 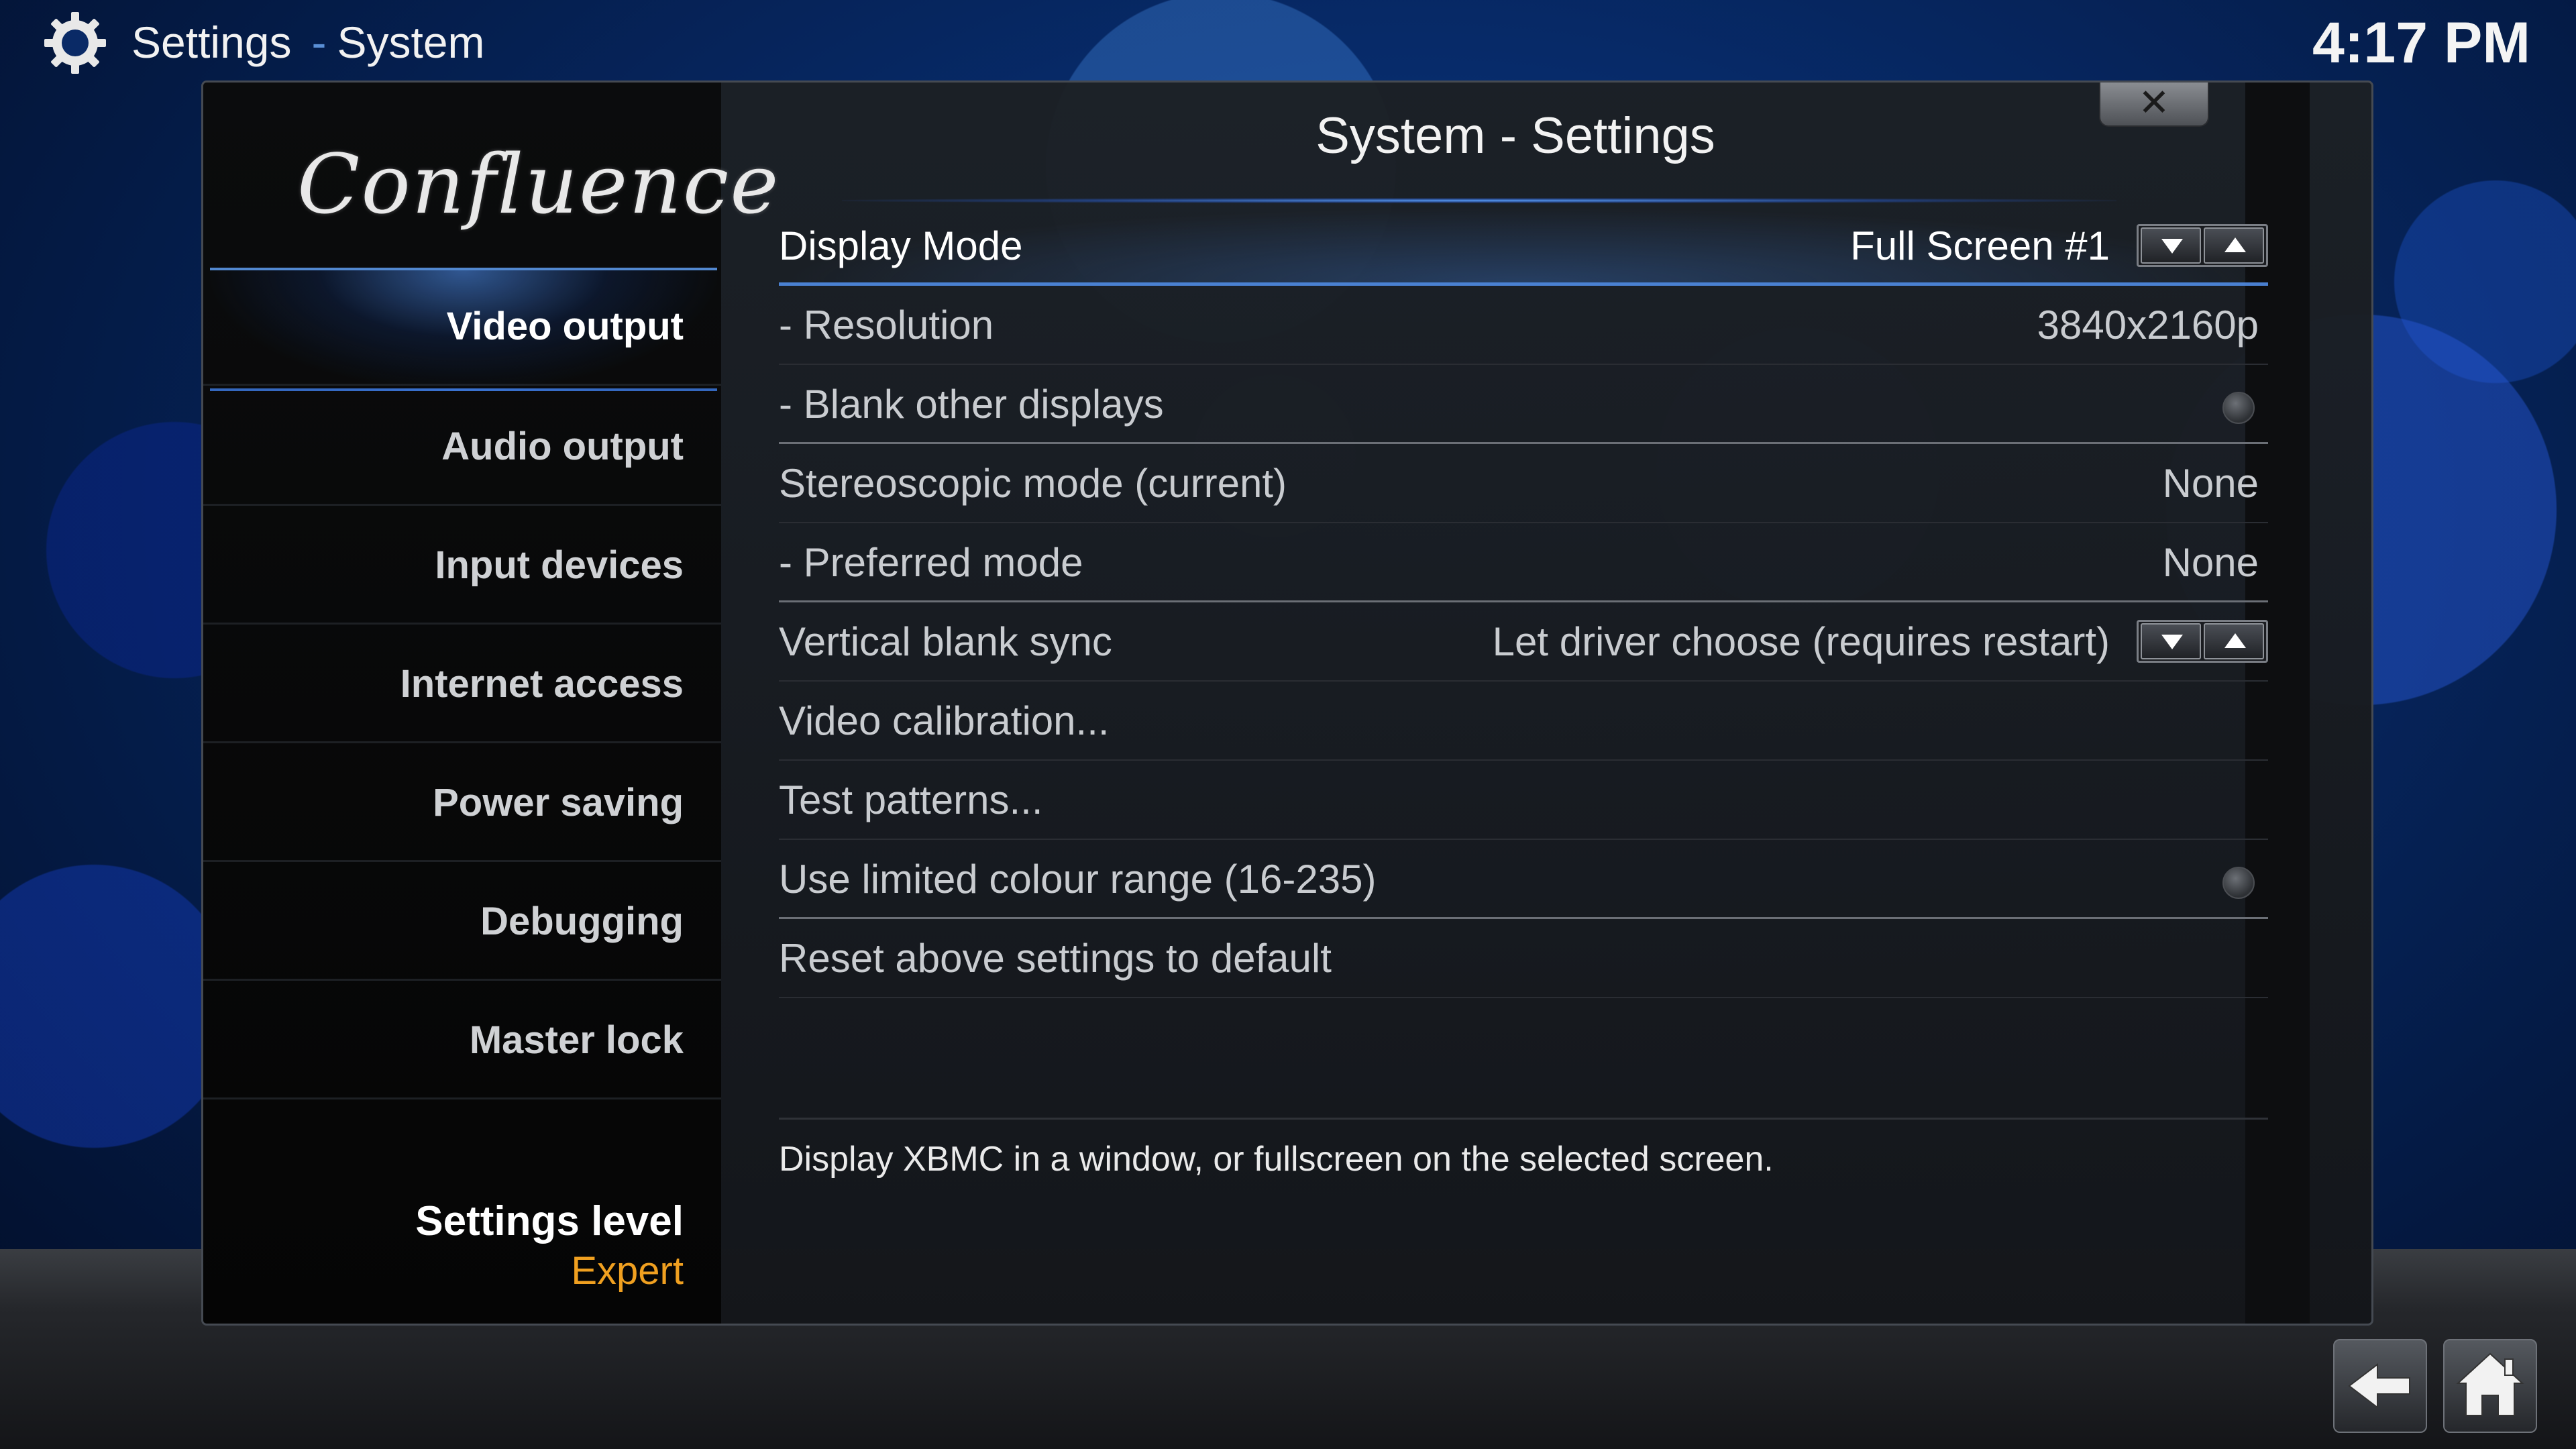 I want to click on setting-value: Full Screen #1, so click(x=1980, y=245).